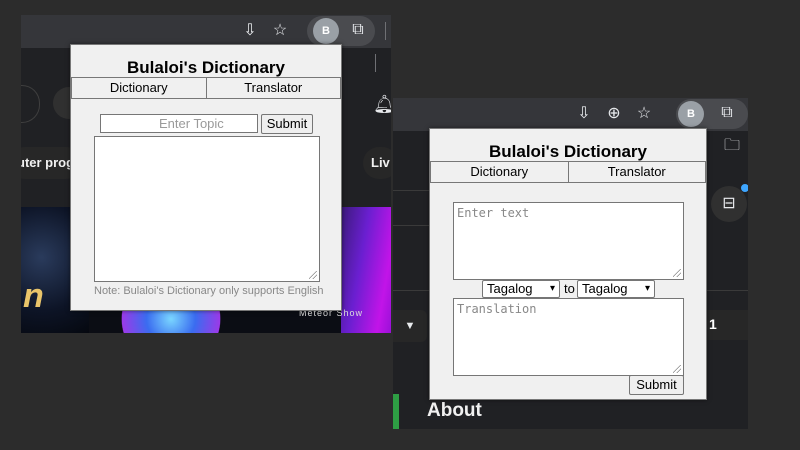  Describe the element at coordinates (569, 288) in the screenshot. I see `to-label: to` at that location.